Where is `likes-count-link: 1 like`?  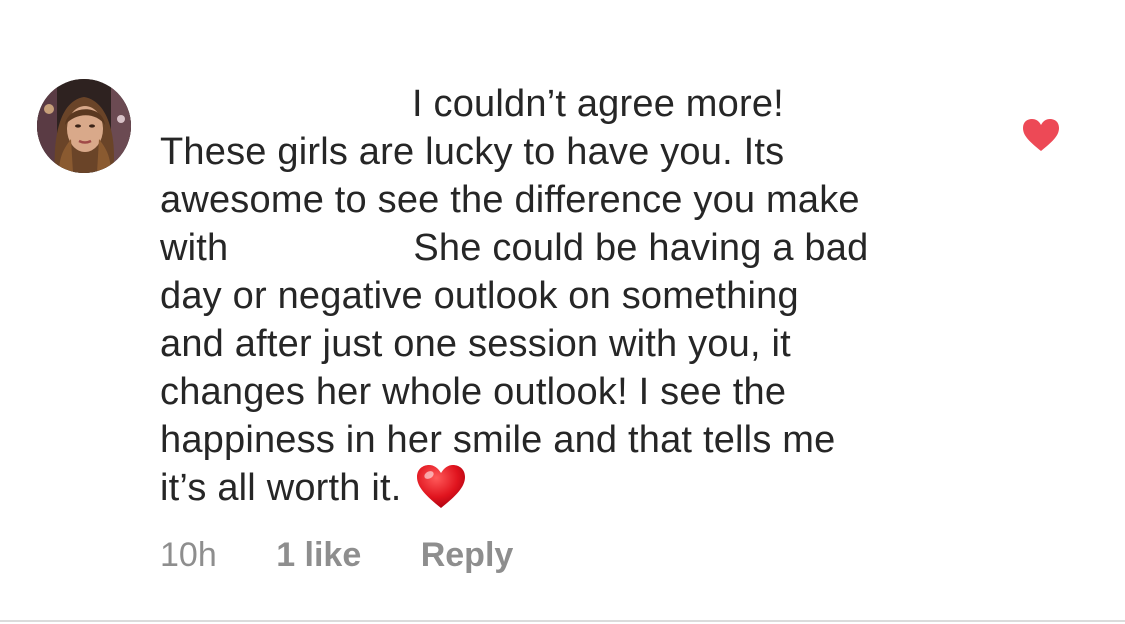 likes-count-link: 1 like is located at coordinates (318, 555).